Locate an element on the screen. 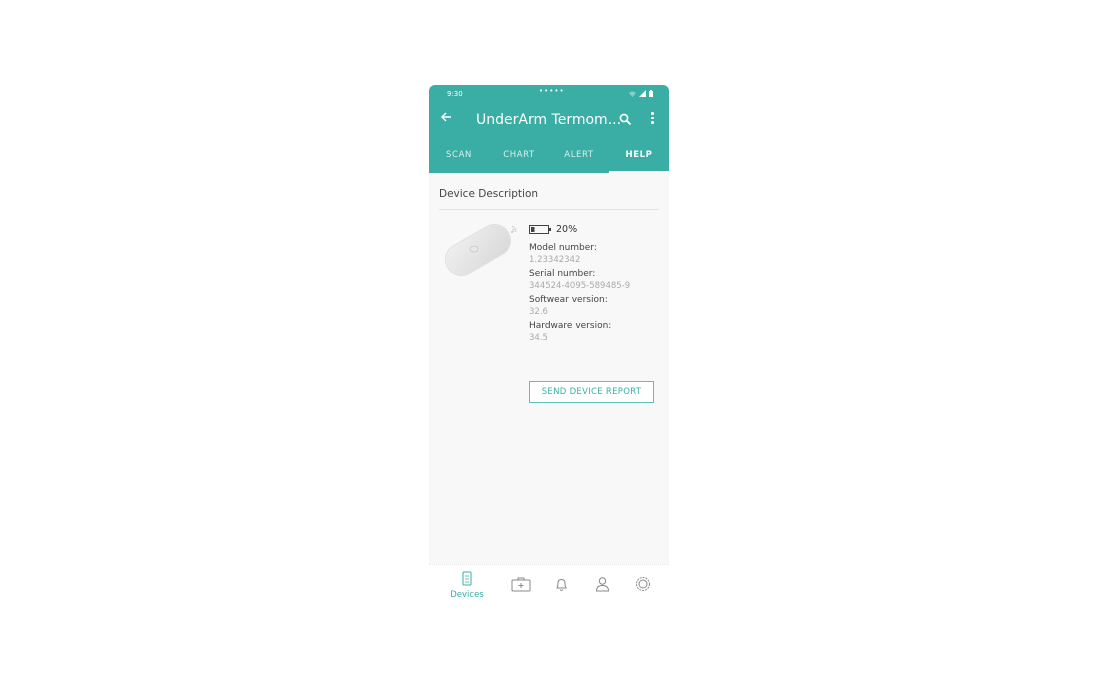  send-device-report-button: SEND DEVICE REPORT is located at coordinates (591, 392).